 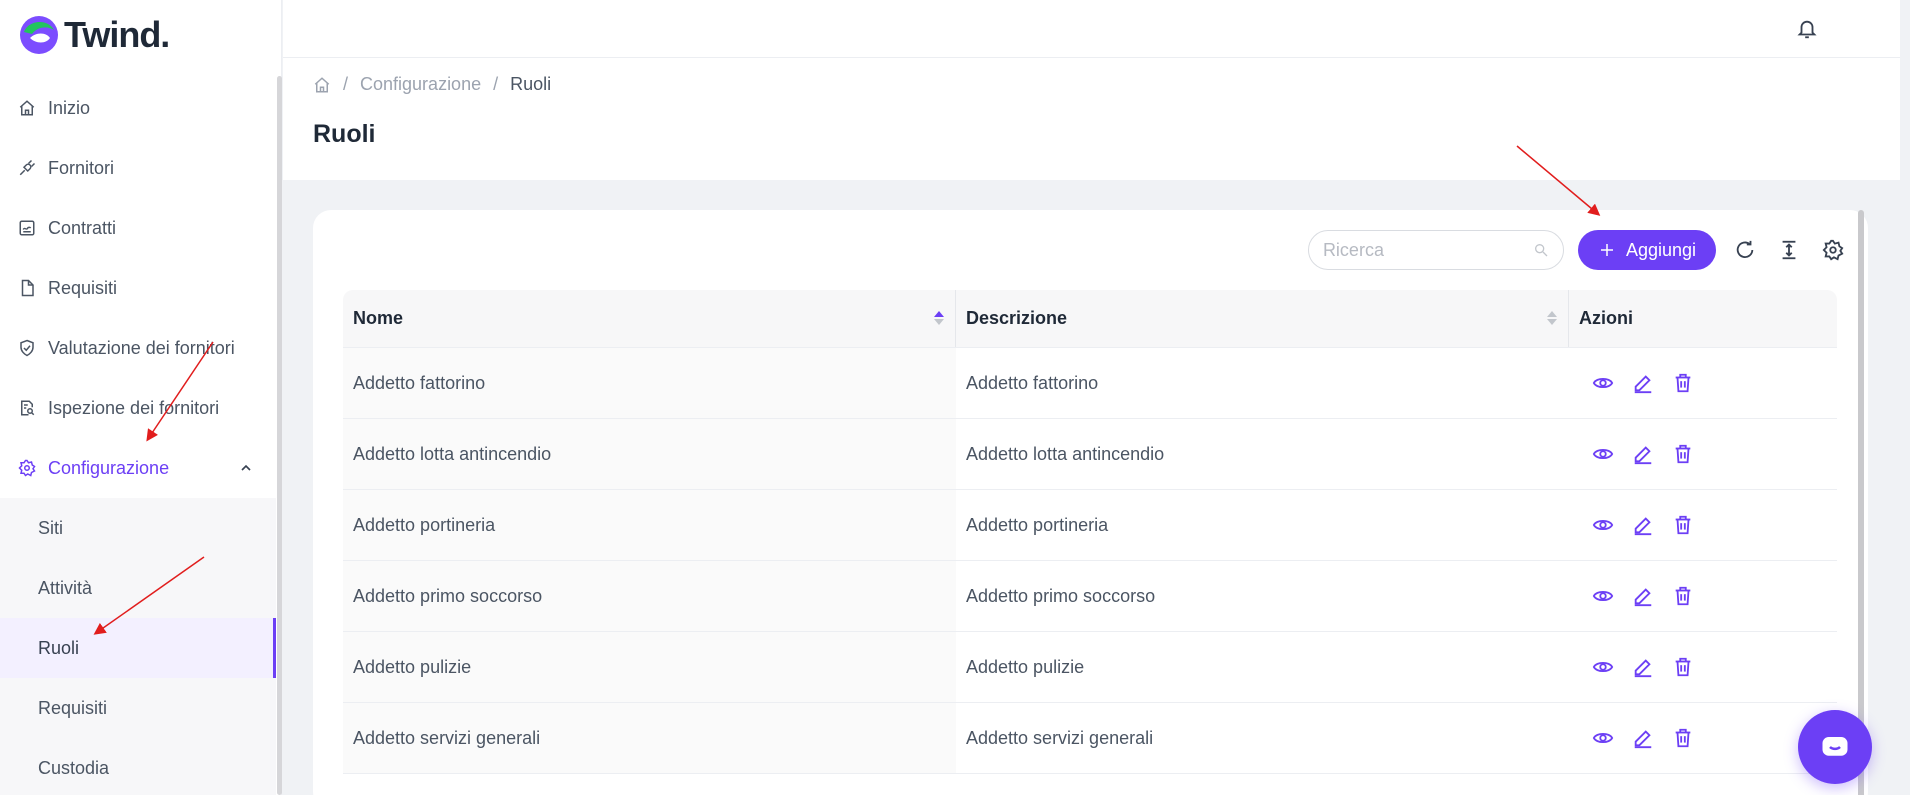 I want to click on sidebar-subnav-configurazione: Siti Attività Ruoli Requisiti Custodia, so click(x=138, y=646).